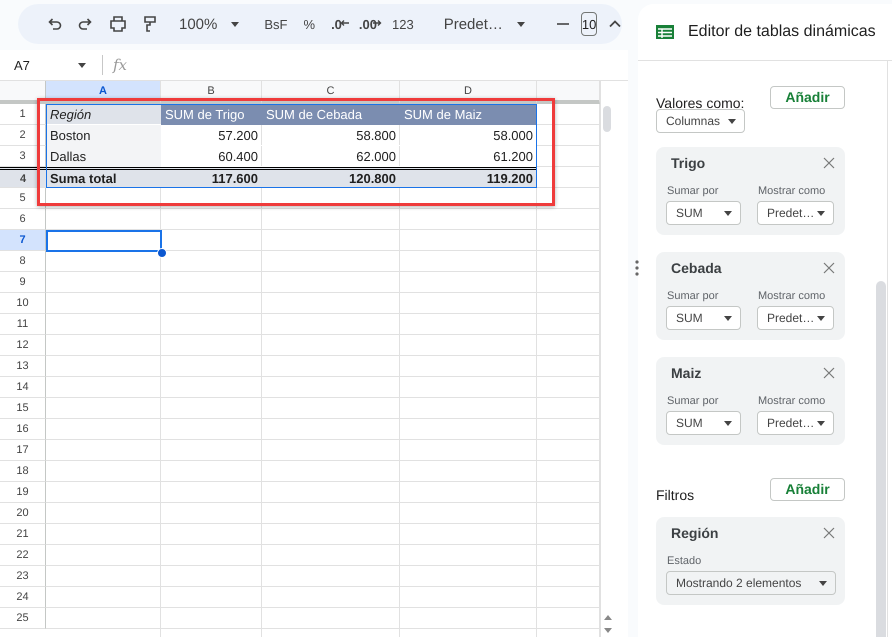 The image size is (892, 637). What do you see at coordinates (675, 495) in the screenshot?
I see `section-label: Filtros` at bounding box center [675, 495].